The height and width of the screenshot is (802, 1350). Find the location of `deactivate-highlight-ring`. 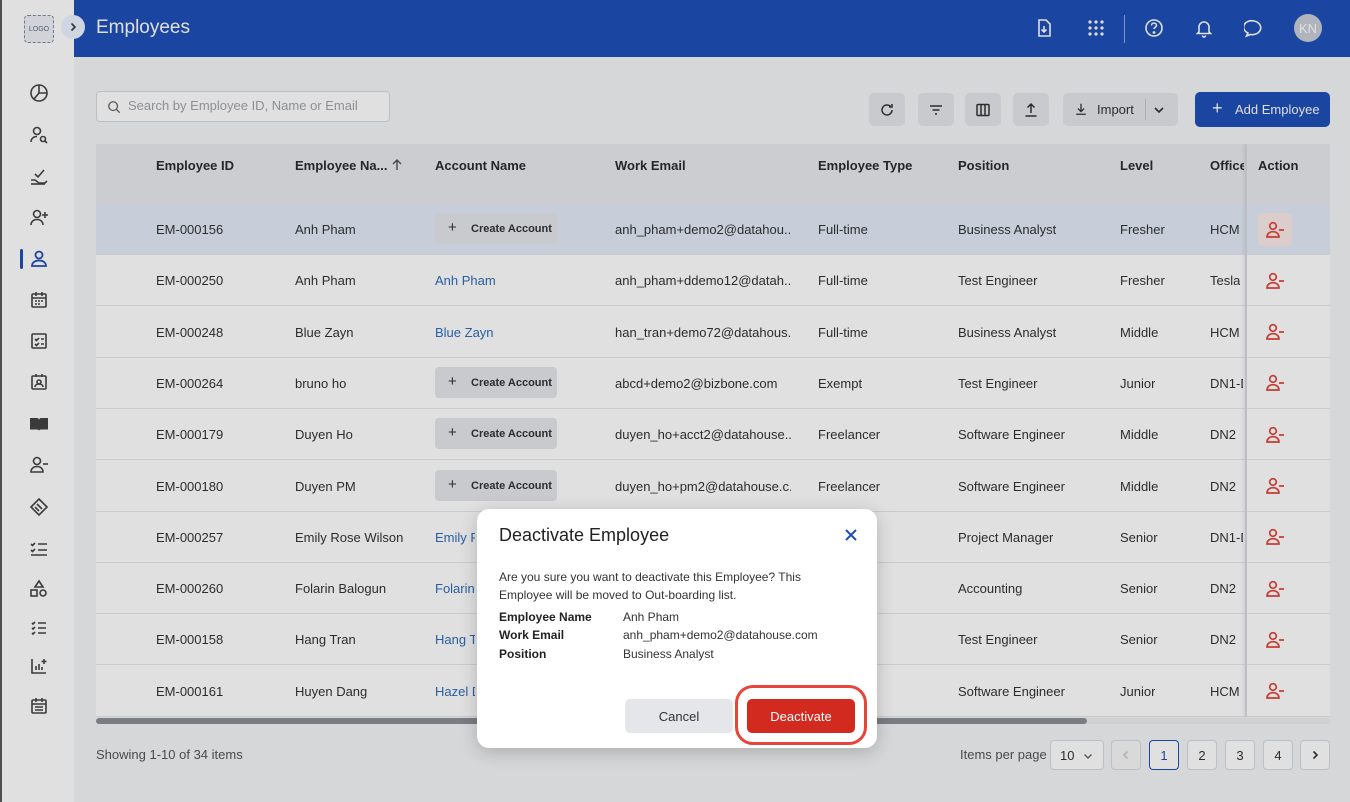

deactivate-highlight-ring is located at coordinates (801, 715).